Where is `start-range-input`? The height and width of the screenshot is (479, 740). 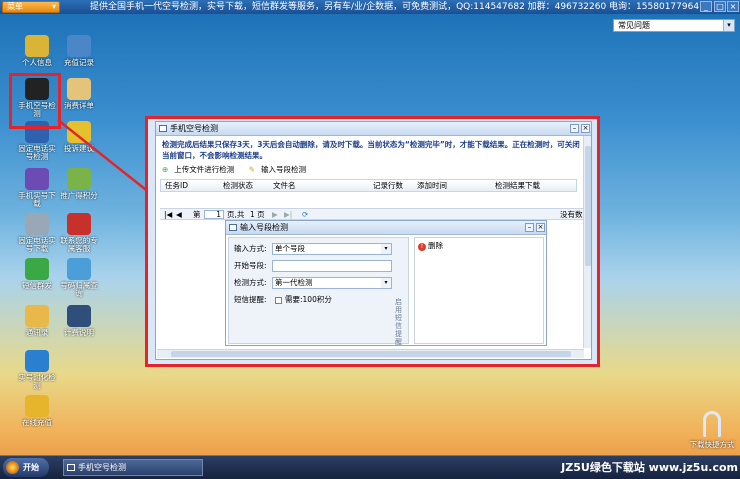
start-range-input is located at coordinates (332, 266).